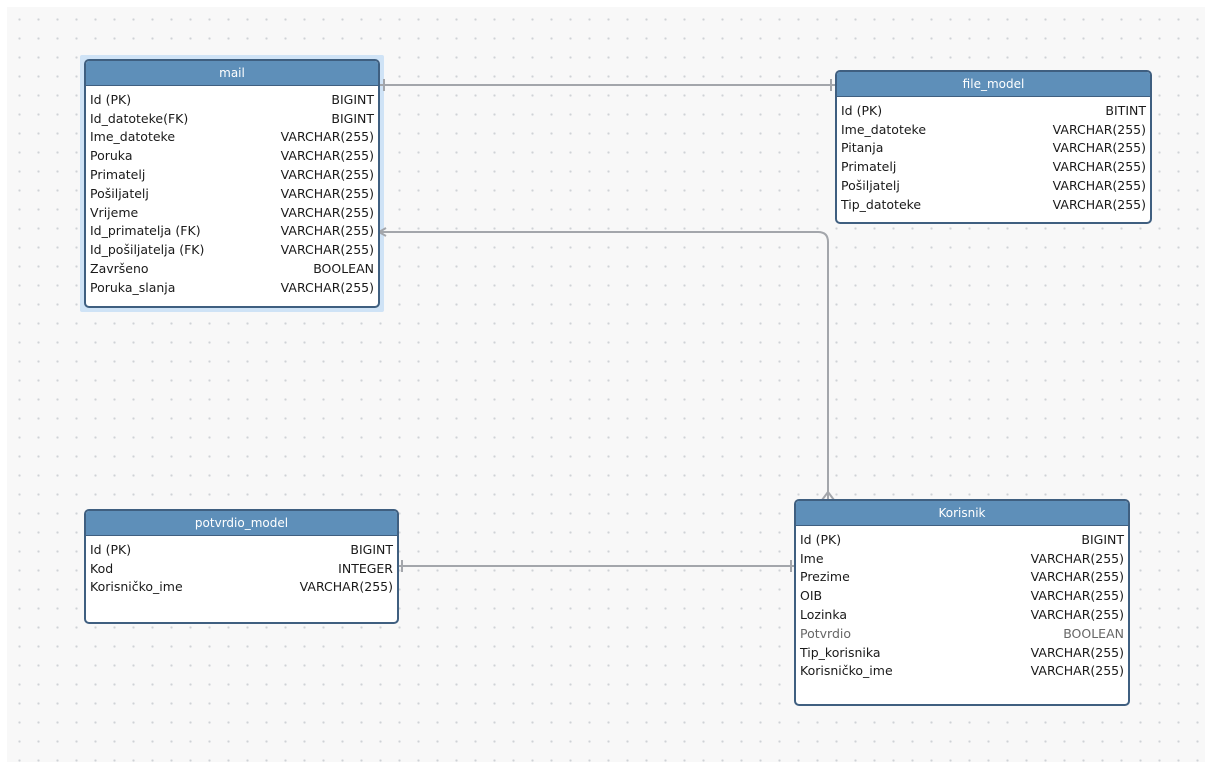  I want to click on field-name: Poruka, so click(111, 156).